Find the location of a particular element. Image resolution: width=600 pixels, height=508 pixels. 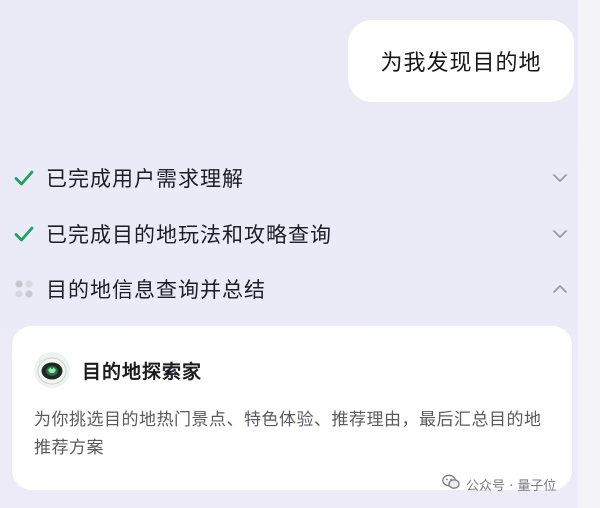

watermark: 公众号 · 量子位 is located at coordinates (499, 484).